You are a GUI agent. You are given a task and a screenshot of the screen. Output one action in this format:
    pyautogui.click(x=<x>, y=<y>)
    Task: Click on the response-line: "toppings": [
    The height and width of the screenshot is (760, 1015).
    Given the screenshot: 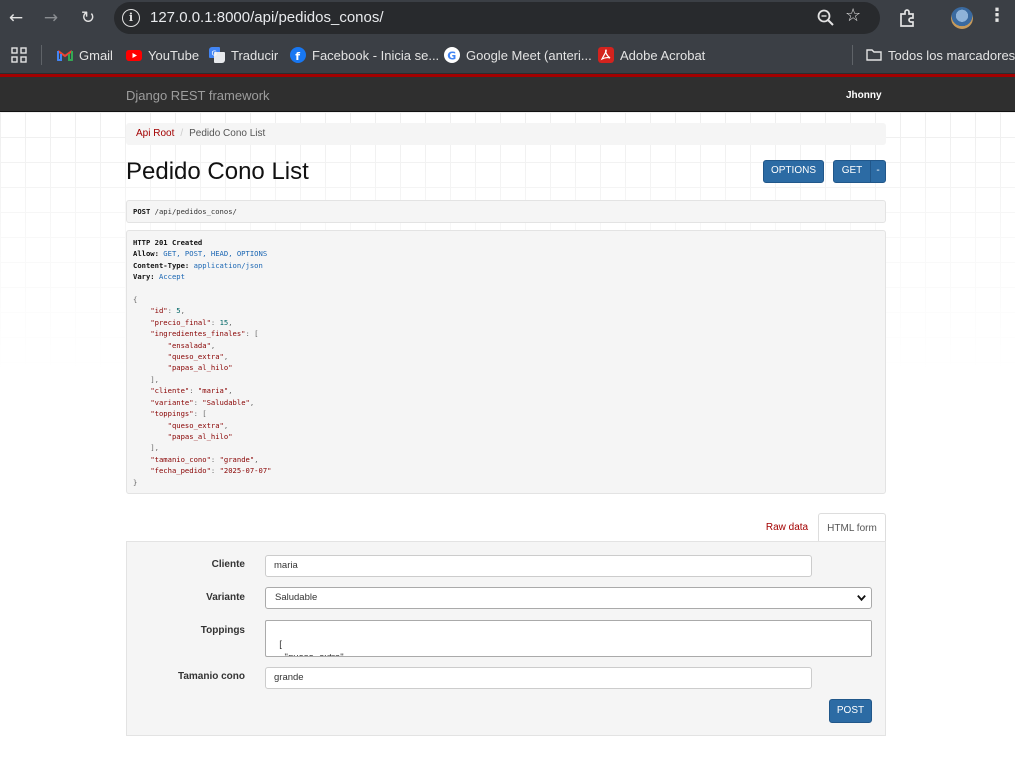 What is the action you would take?
    pyautogui.click(x=509, y=413)
    